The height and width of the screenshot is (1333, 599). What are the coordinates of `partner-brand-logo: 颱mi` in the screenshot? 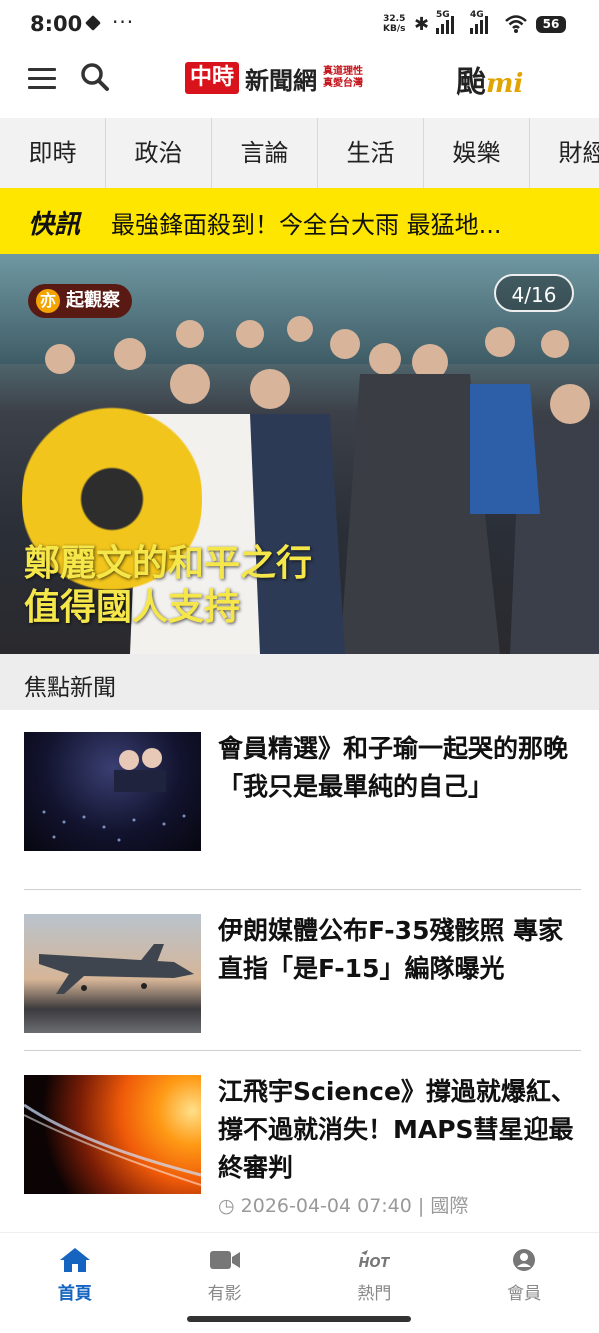 It's located at (489, 79).